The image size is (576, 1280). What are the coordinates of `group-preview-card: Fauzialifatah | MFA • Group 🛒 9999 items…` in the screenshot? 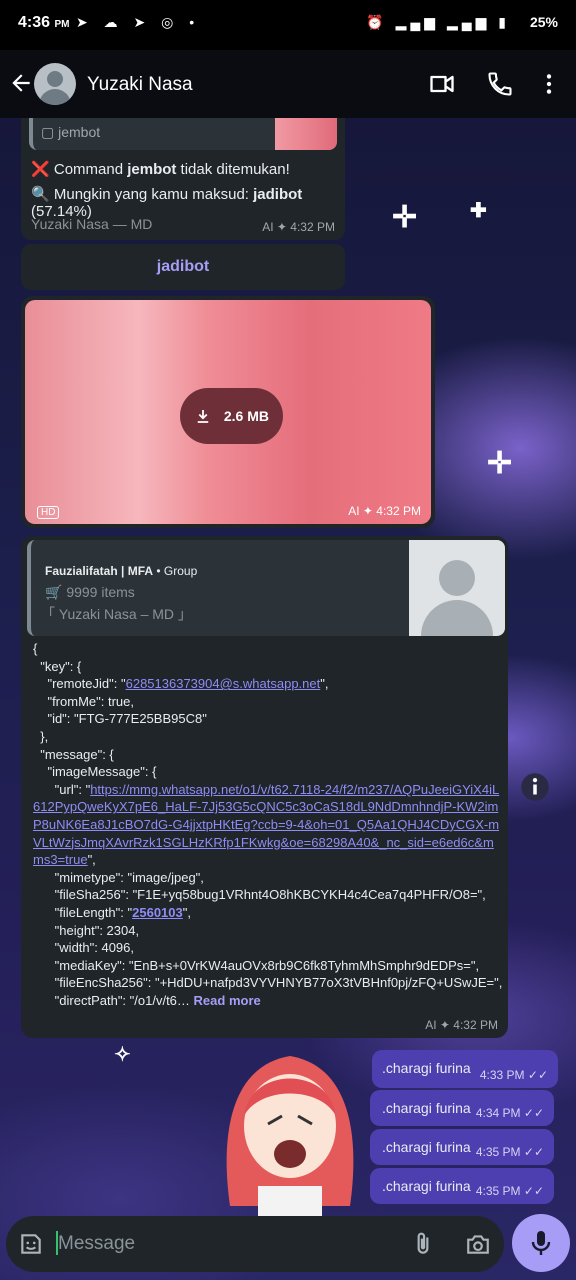 It's located at (266, 588).